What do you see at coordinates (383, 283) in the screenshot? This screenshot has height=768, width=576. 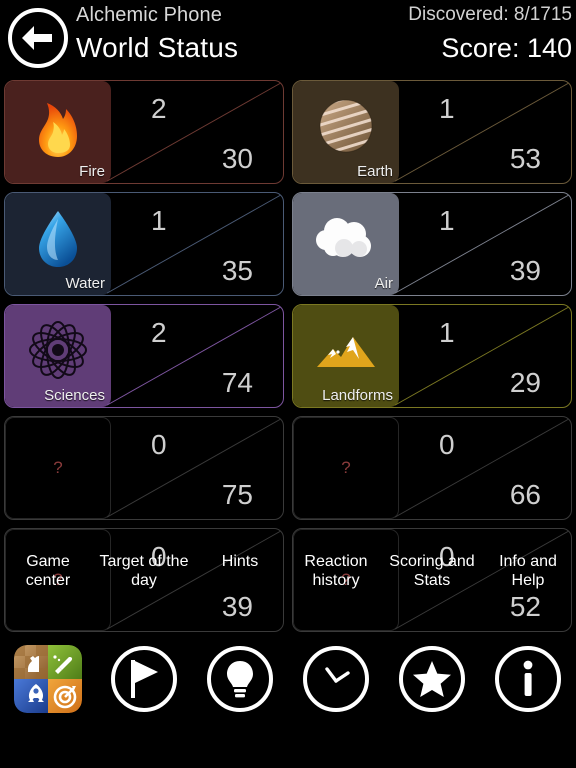 I see `group-name: Air` at bounding box center [383, 283].